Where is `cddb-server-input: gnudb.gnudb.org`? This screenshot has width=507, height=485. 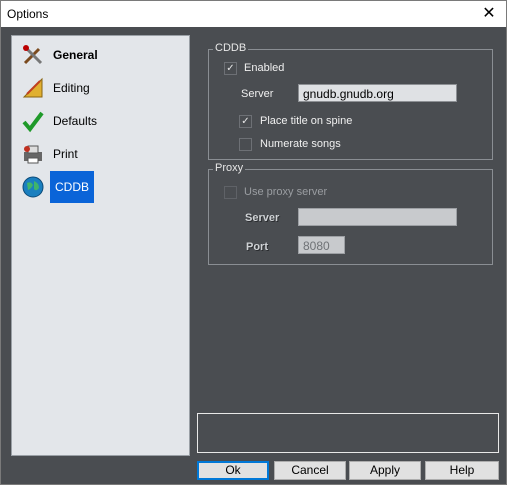
cddb-server-input: gnudb.gnudb.org is located at coordinates (377, 93).